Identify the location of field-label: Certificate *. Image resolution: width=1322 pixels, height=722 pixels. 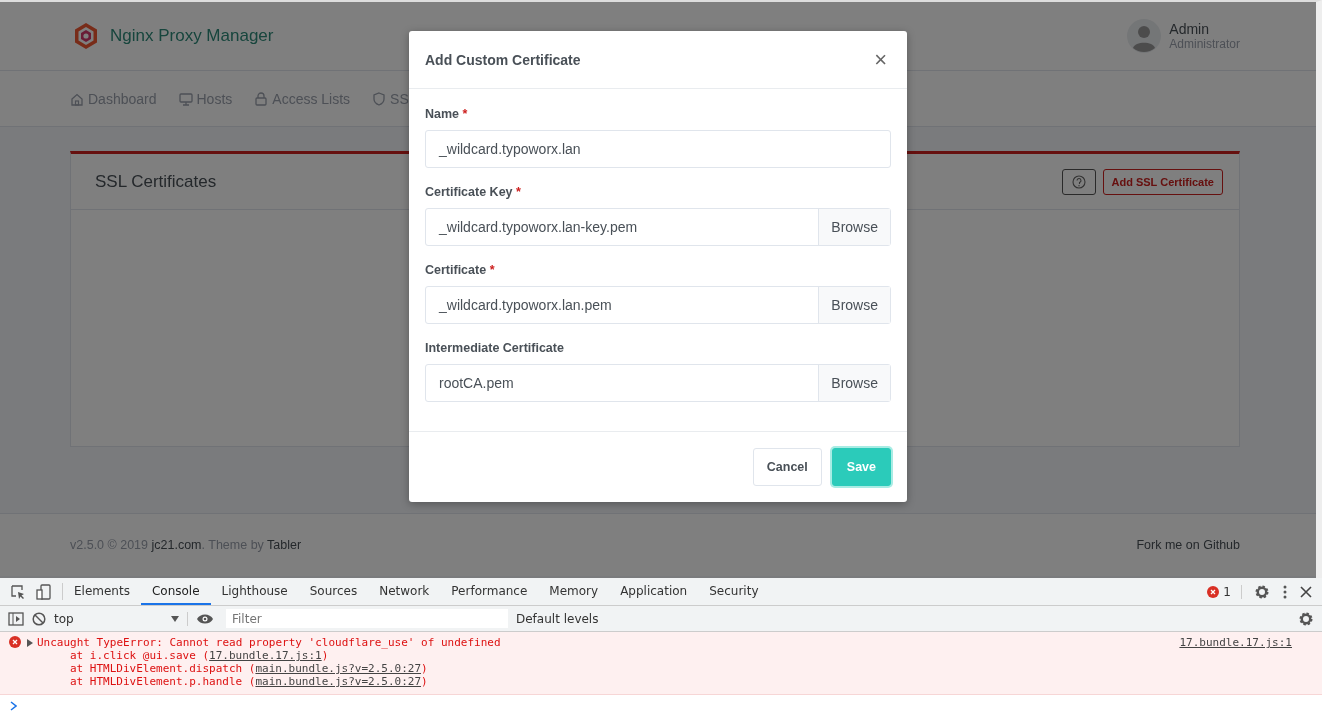
(460, 270).